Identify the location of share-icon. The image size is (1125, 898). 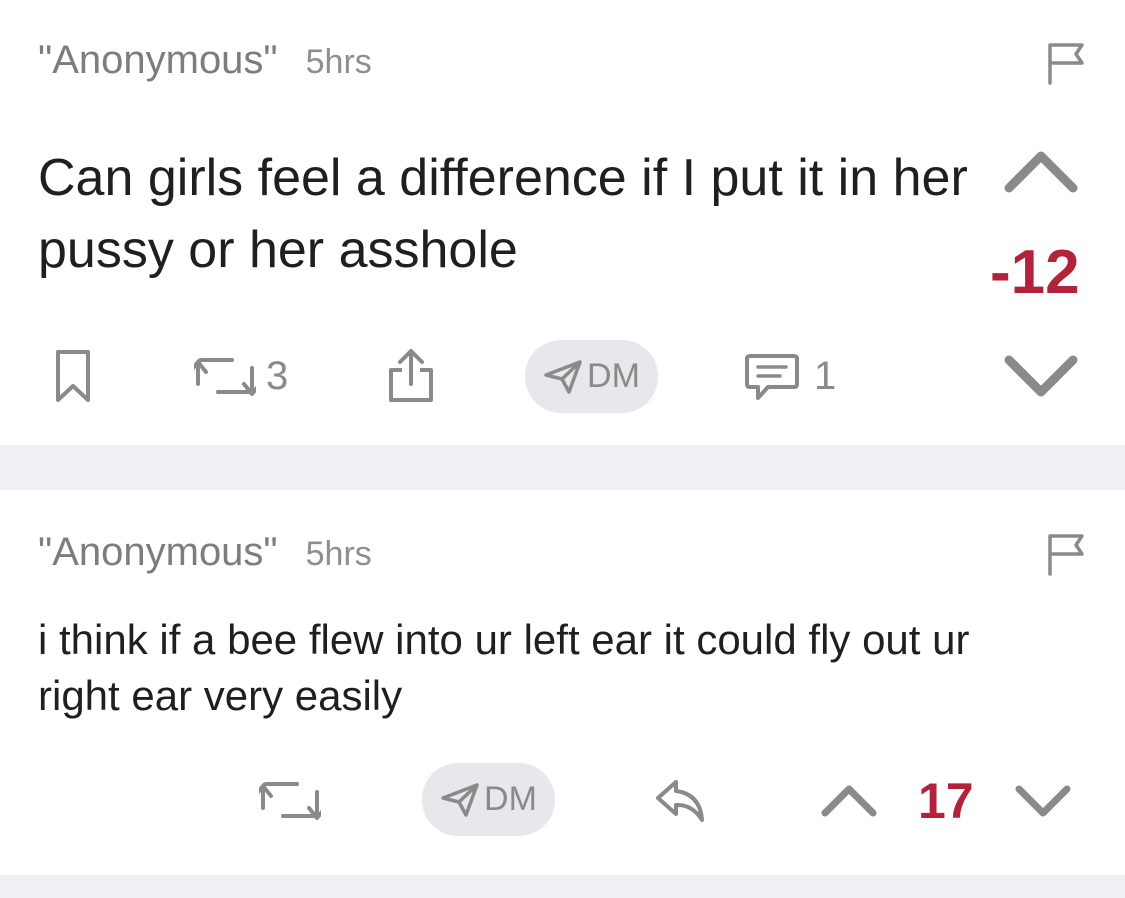
(411, 376).